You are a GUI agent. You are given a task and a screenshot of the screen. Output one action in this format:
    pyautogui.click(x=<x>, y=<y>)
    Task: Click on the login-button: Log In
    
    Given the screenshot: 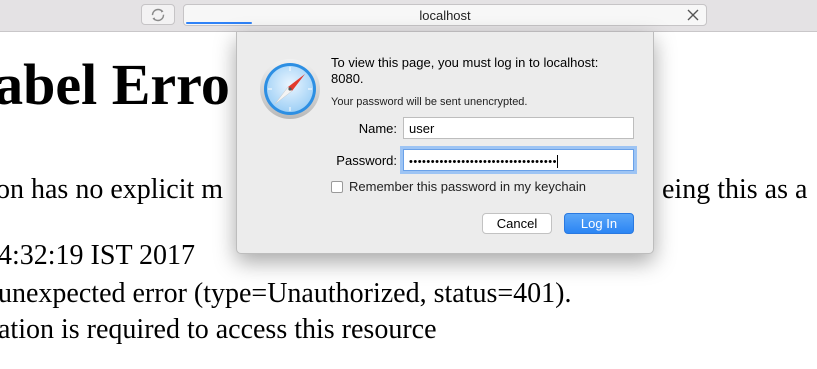 What is the action you would take?
    pyautogui.click(x=599, y=223)
    